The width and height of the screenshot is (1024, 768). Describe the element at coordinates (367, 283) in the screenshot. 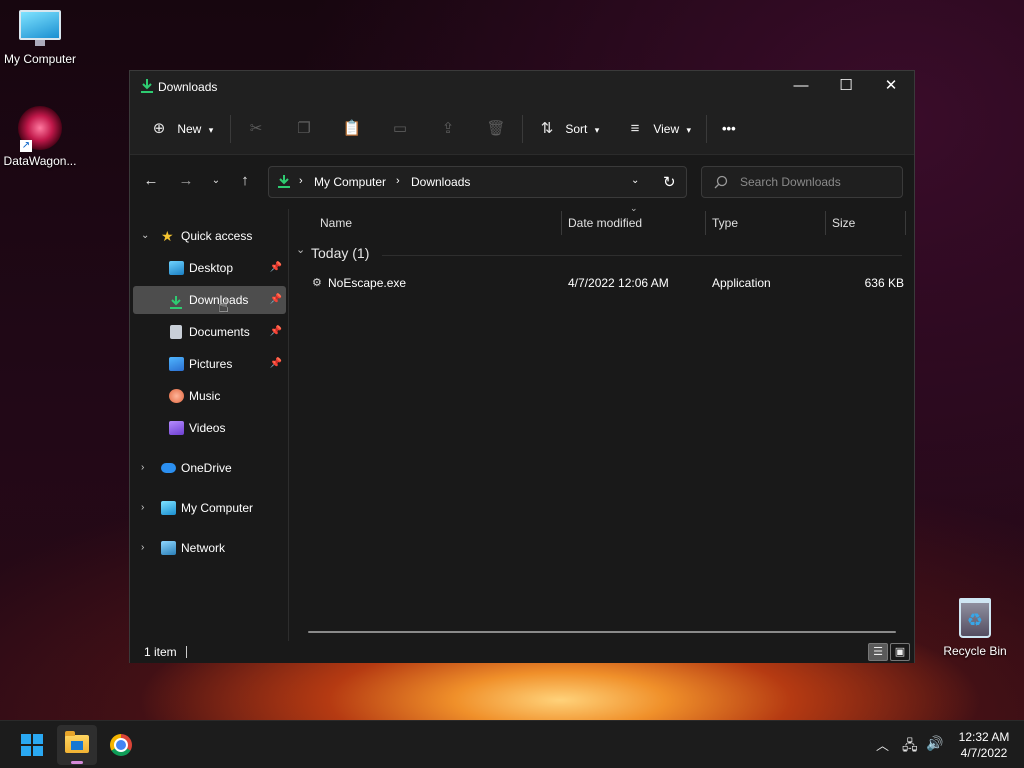

I see `file-name: NoEscape.exe` at that location.